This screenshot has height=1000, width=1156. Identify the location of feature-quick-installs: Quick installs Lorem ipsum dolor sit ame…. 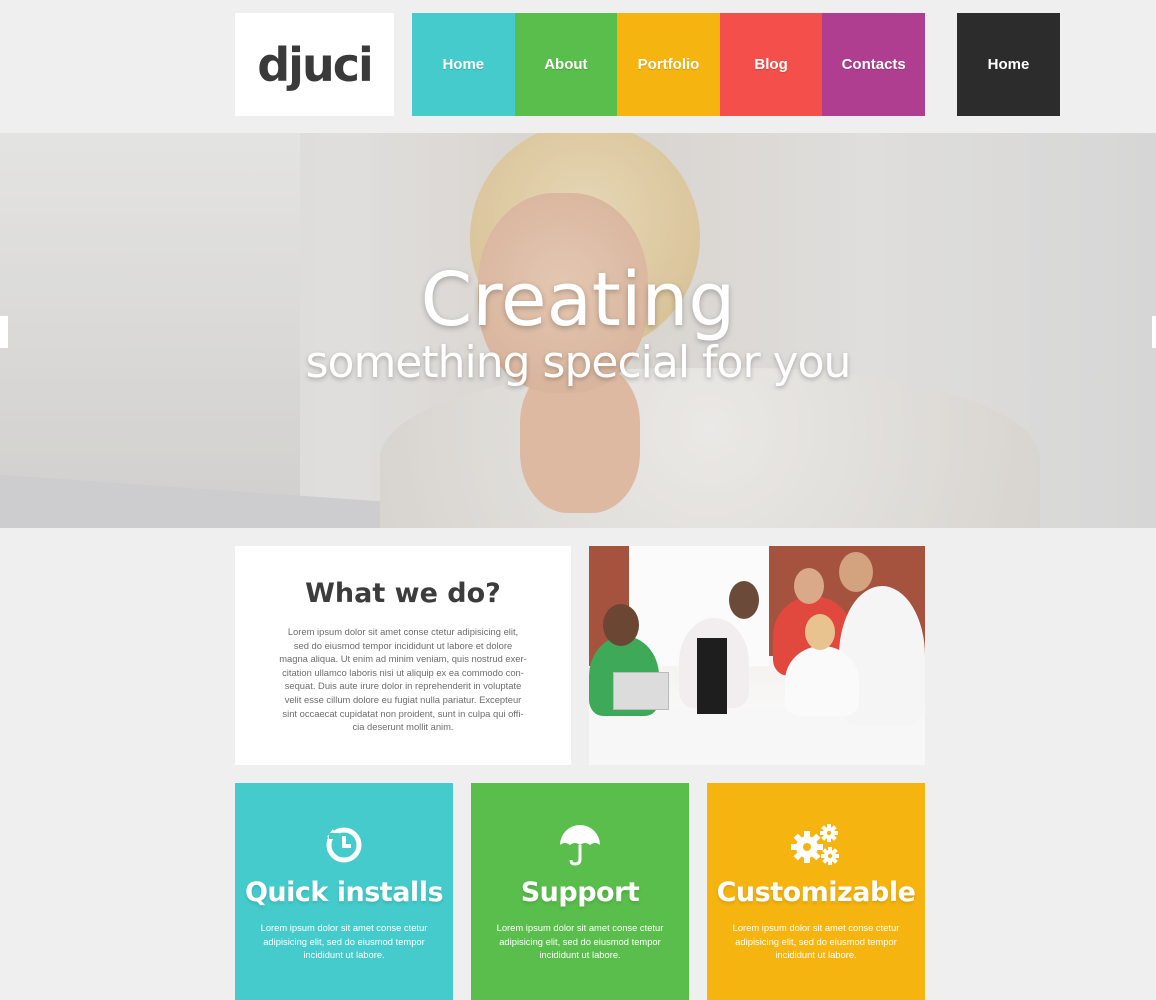
(344, 891).